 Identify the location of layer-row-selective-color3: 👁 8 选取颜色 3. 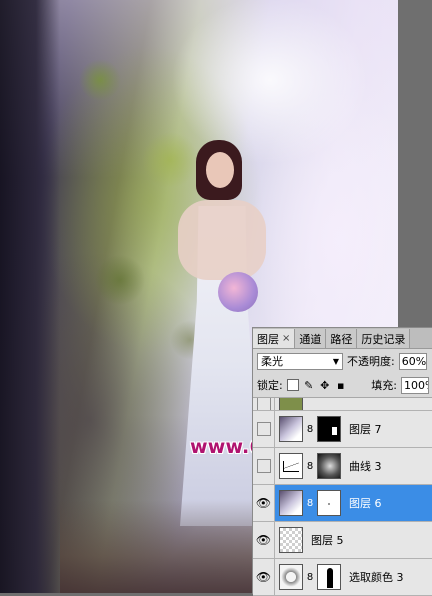
(342, 577).